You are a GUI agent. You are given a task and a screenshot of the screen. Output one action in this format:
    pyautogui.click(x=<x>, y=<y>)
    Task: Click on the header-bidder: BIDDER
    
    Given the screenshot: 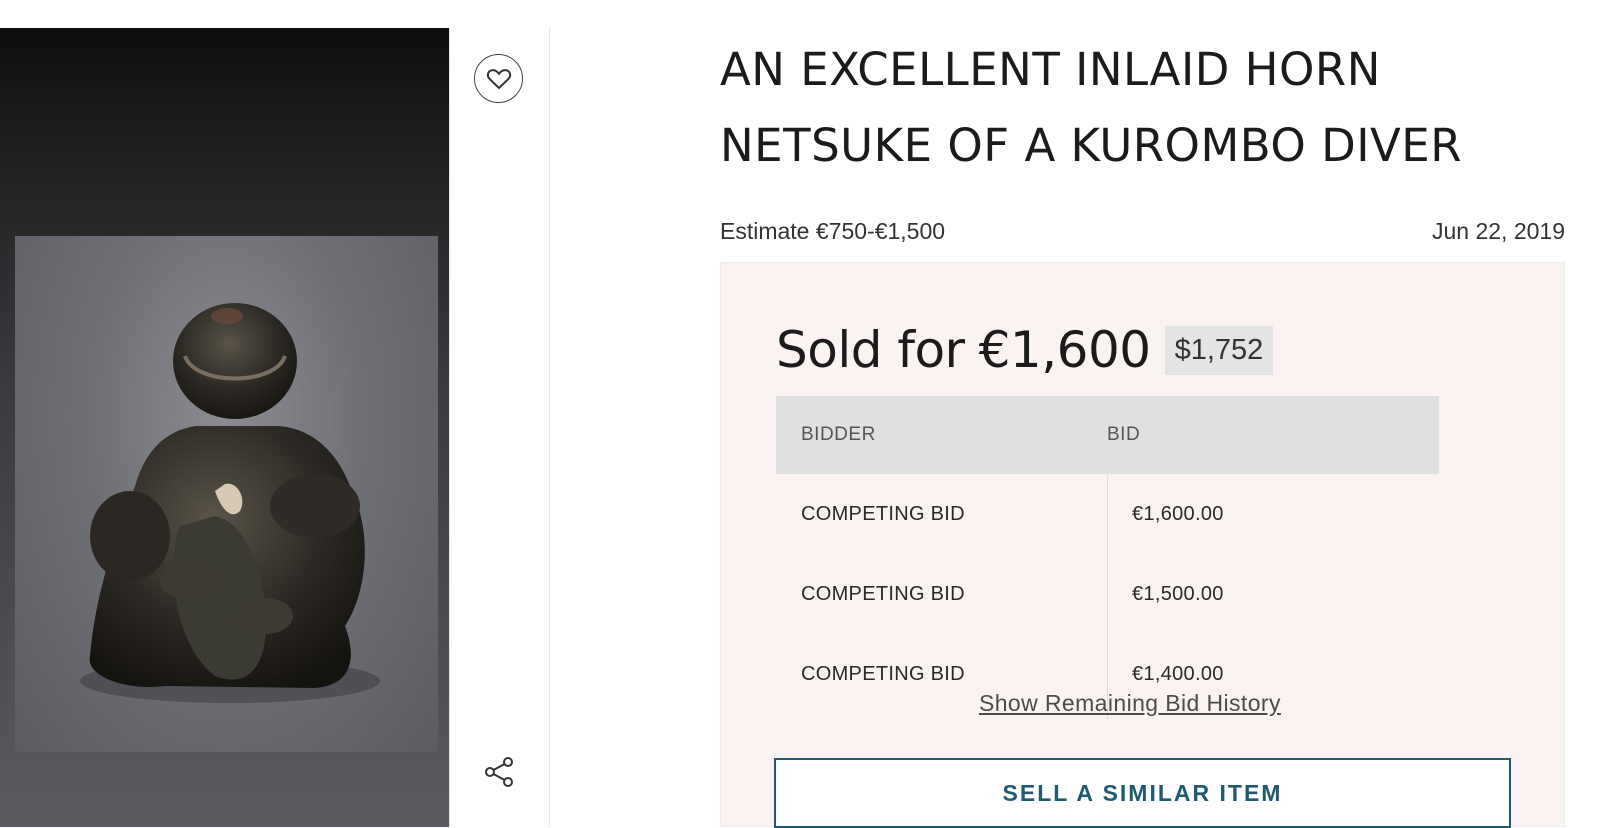 What is the action you would take?
    pyautogui.click(x=838, y=434)
    